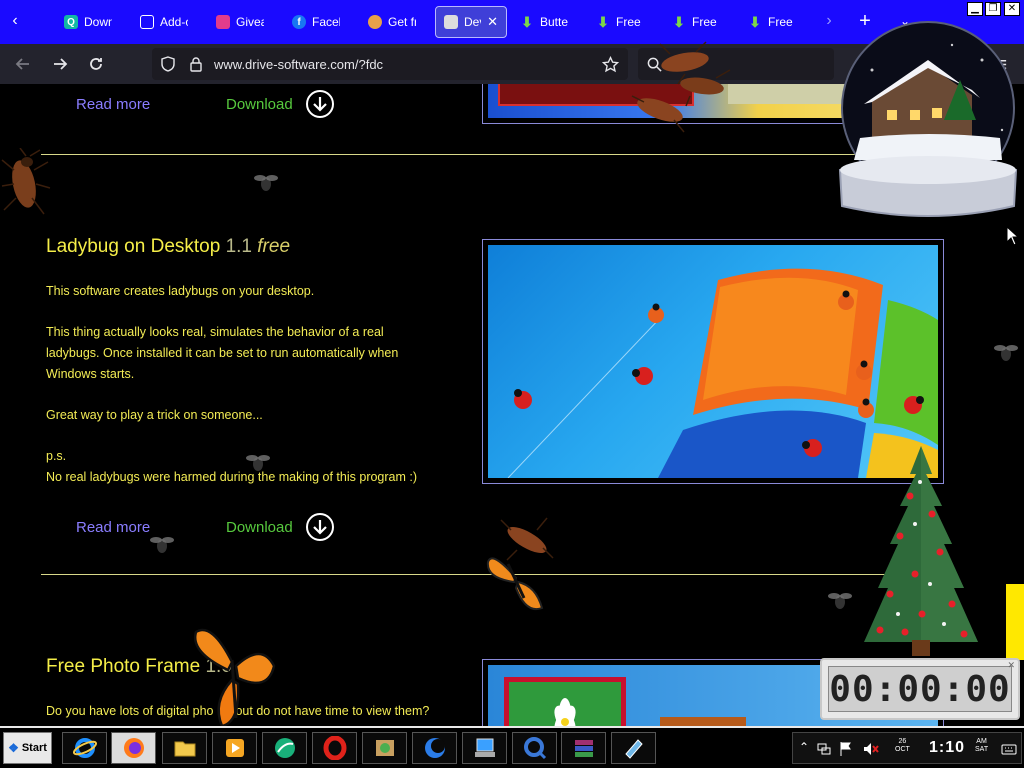 The image size is (1024, 768). What do you see at coordinates (975, 9) in the screenshot?
I see `window-minimize-icon: ▁` at bounding box center [975, 9].